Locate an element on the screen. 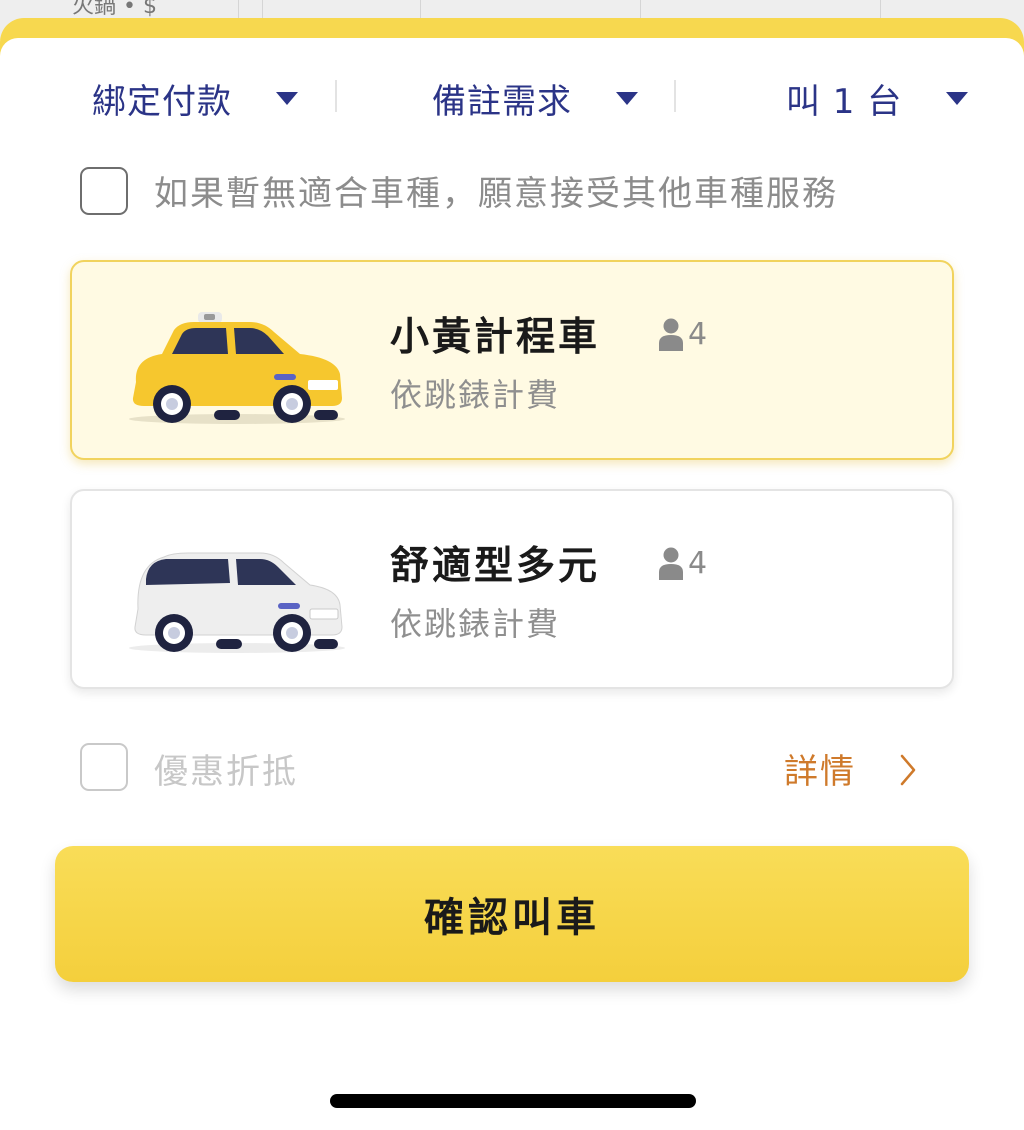  accept-other-checkbox is located at coordinates (104, 191).